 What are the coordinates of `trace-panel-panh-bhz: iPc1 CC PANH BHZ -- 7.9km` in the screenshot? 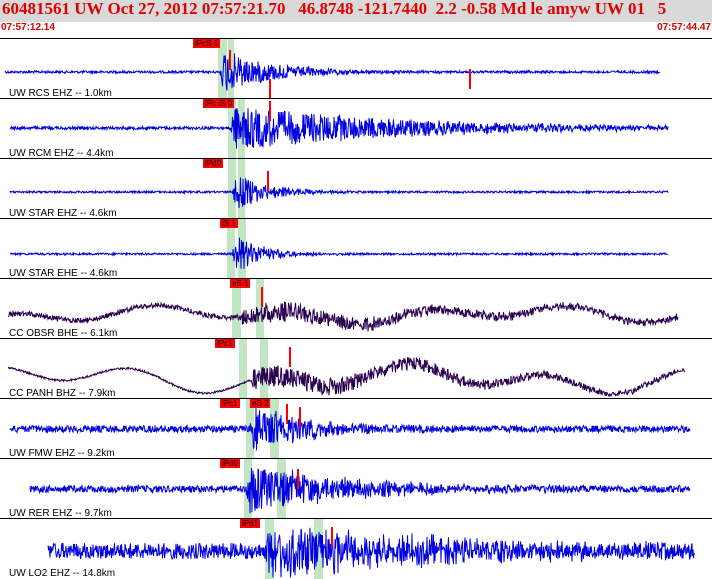 It's located at (356, 368).